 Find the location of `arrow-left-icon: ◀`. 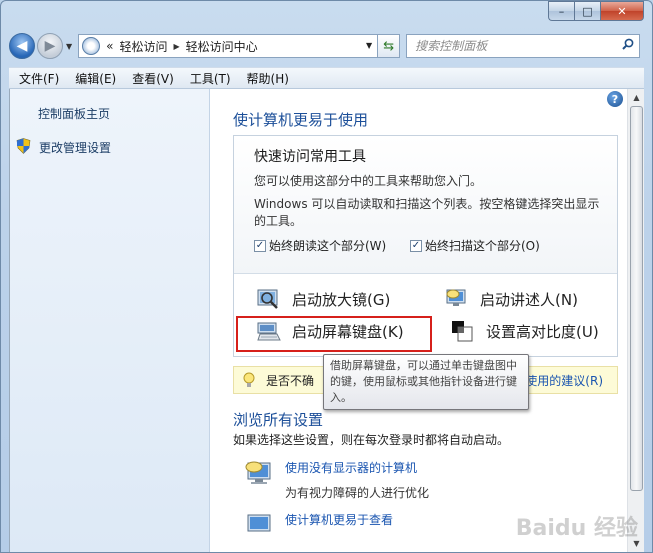

arrow-left-icon: ◀ is located at coordinates (22, 46).